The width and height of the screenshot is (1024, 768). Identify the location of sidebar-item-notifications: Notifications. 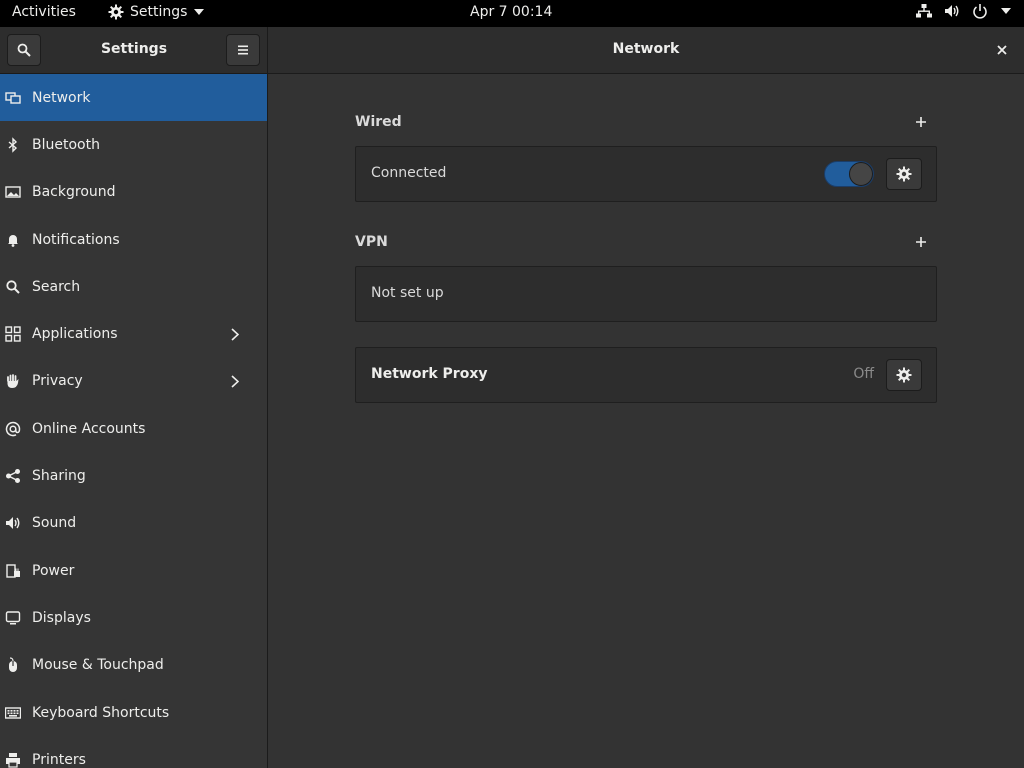
(133, 239).